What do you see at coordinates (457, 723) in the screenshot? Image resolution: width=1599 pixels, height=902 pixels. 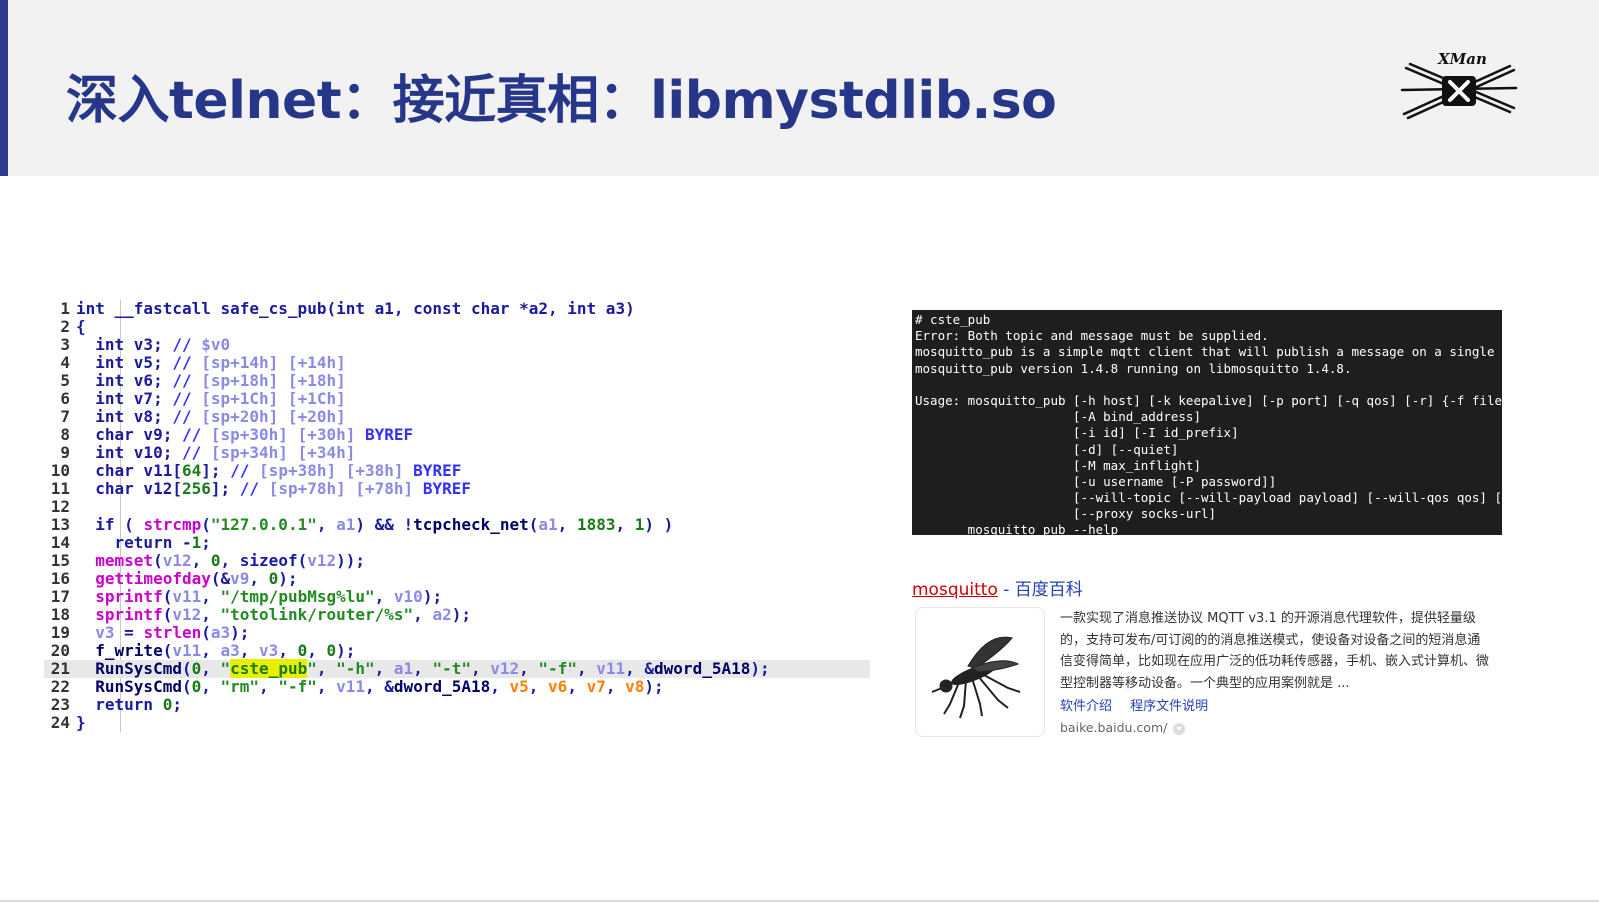 I see `code-line: 24}` at bounding box center [457, 723].